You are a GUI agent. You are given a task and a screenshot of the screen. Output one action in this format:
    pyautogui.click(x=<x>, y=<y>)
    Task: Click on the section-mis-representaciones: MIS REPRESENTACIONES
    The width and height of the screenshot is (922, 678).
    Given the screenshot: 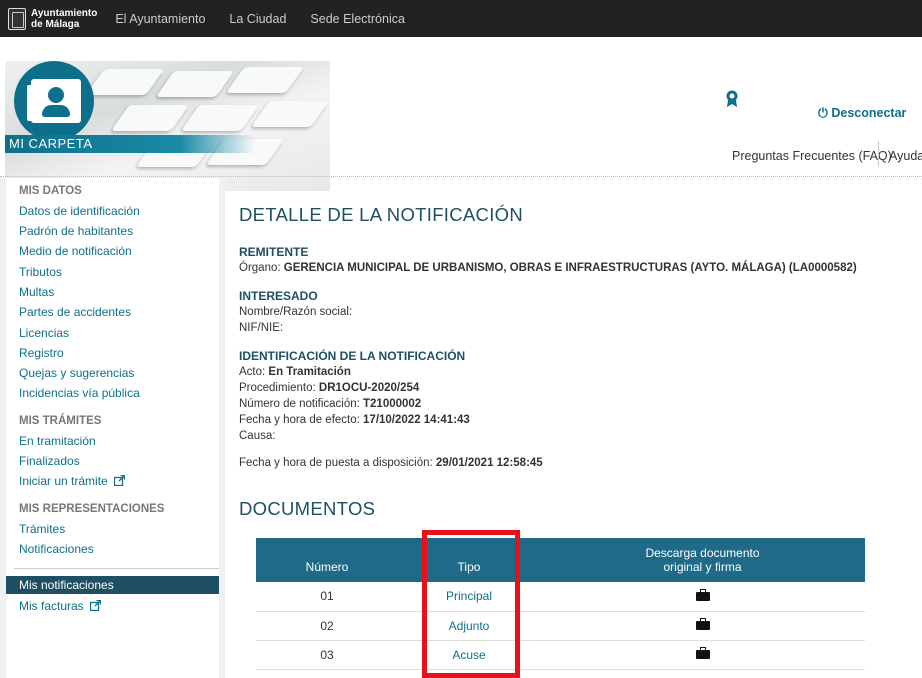 What is the action you would take?
    pyautogui.click(x=92, y=509)
    